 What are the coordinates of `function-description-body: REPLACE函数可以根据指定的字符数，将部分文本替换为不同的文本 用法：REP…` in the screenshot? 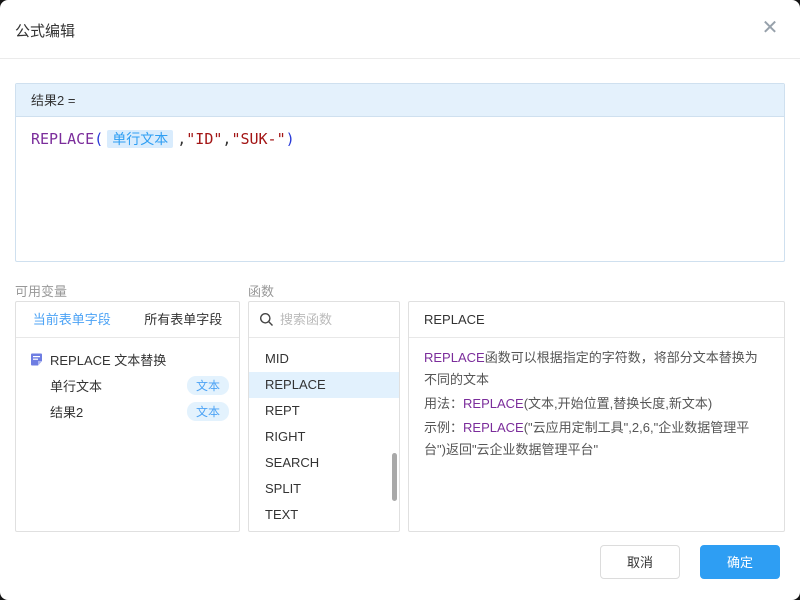 It's located at (596, 405).